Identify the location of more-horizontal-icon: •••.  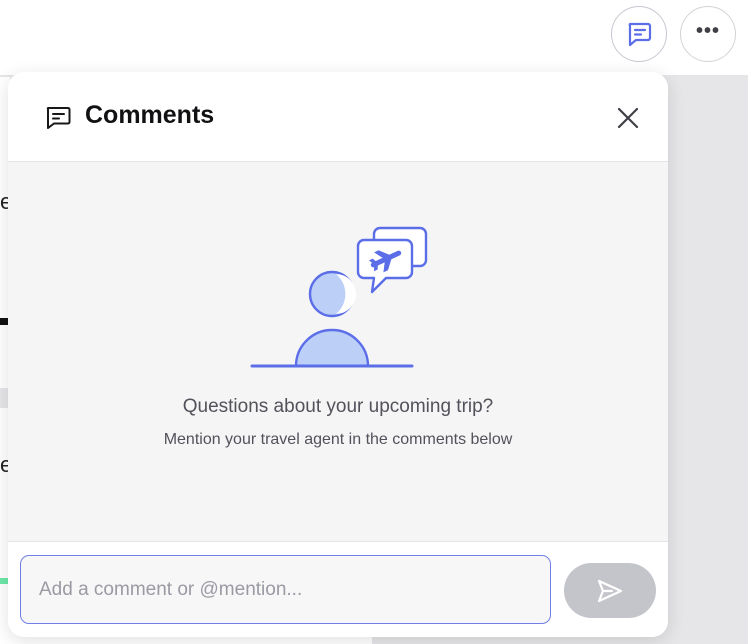
(707, 31).